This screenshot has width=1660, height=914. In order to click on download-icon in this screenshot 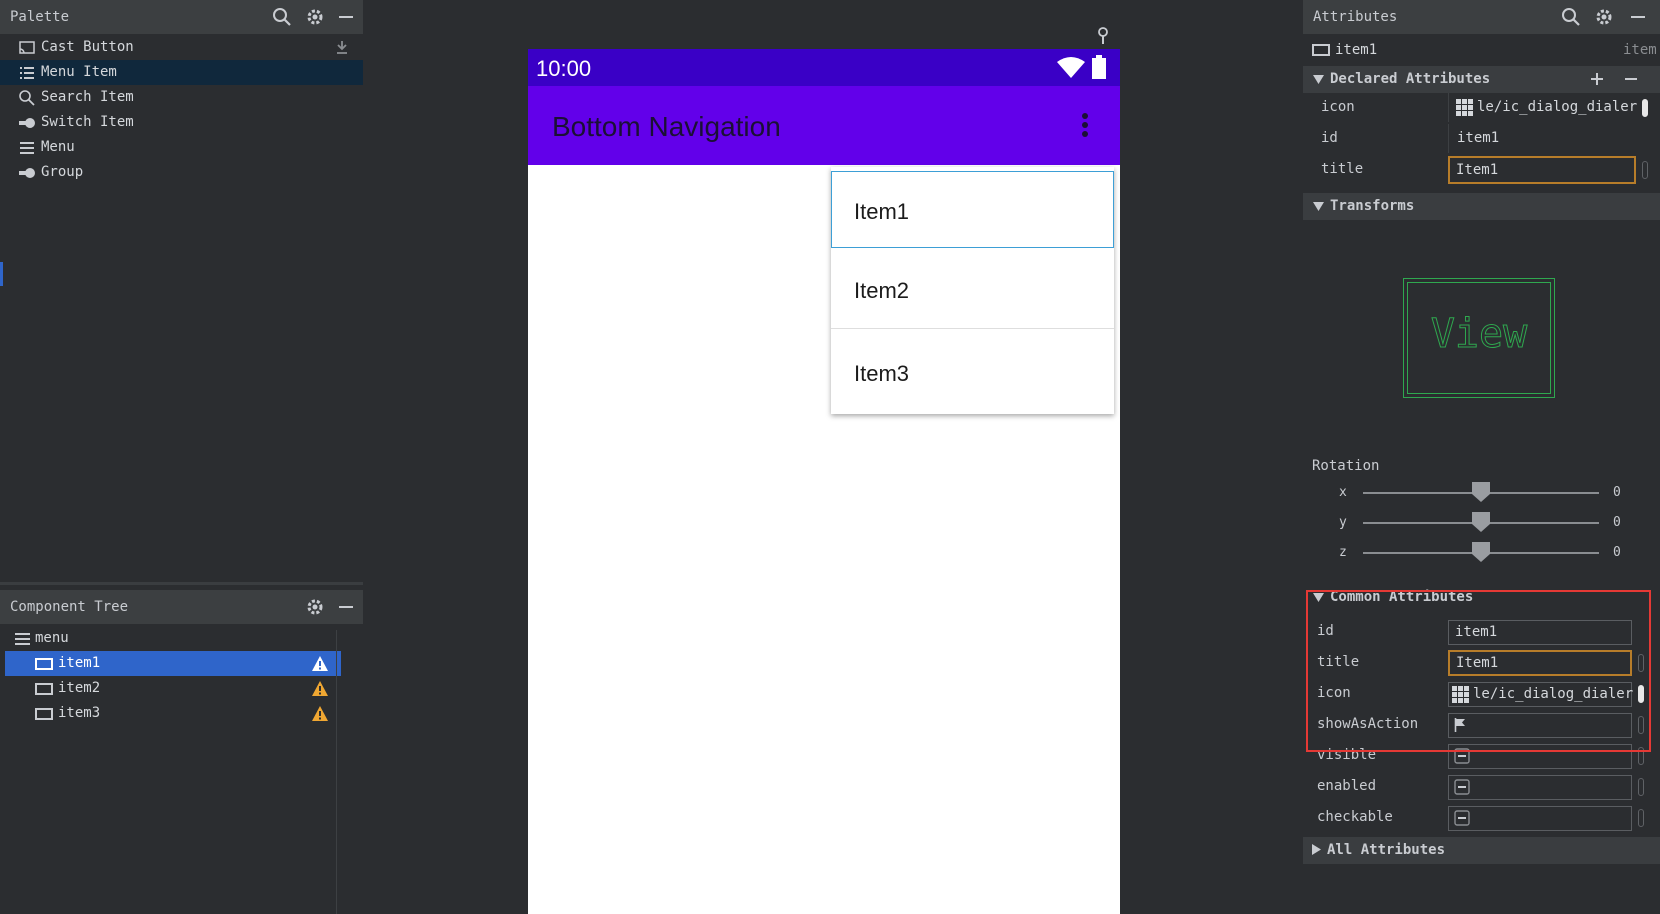, I will do `click(342, 47)`.